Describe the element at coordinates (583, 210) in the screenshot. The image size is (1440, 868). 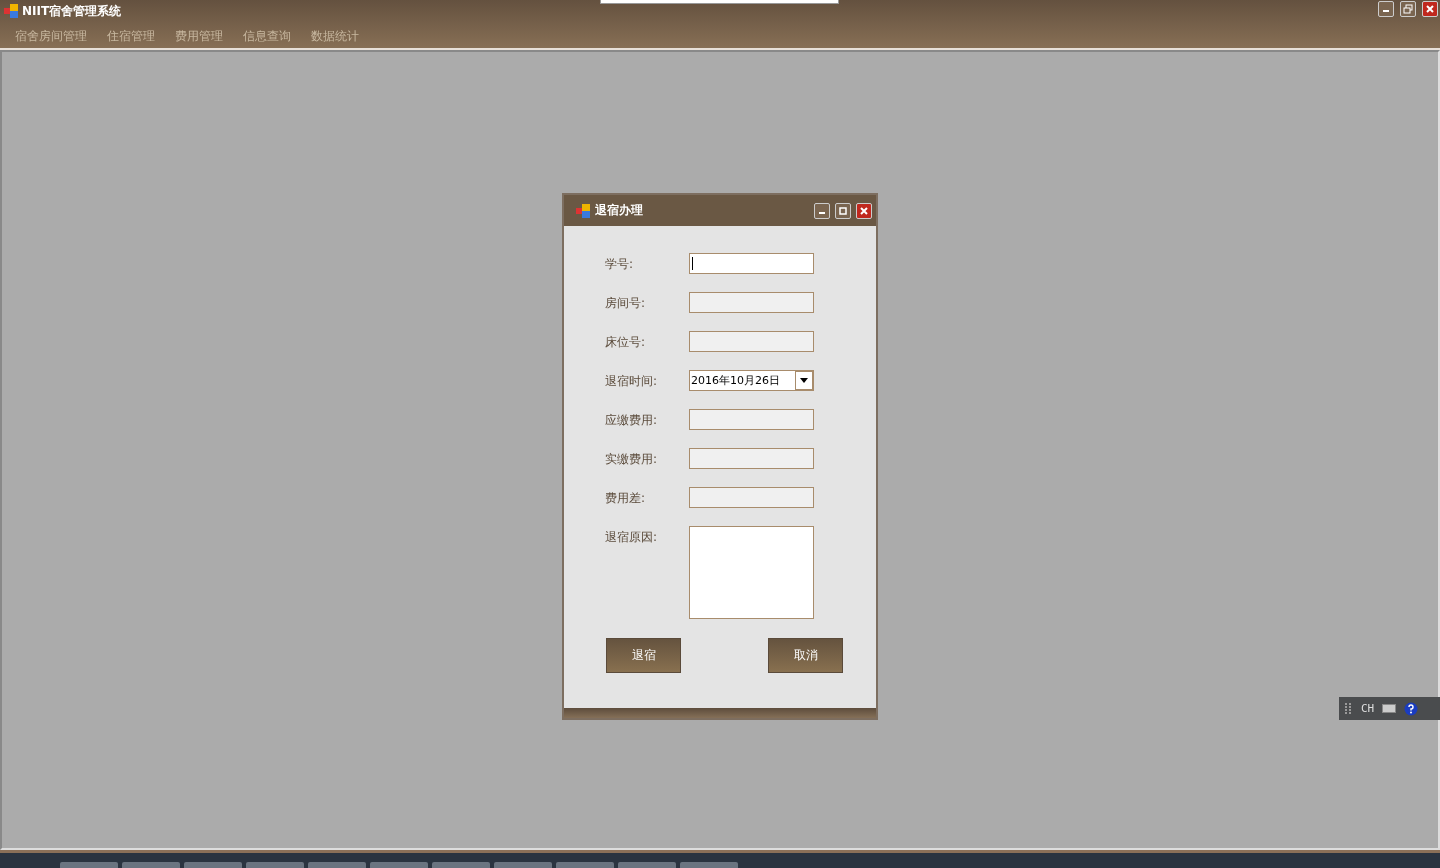
I see `dialog-icon` at that location.